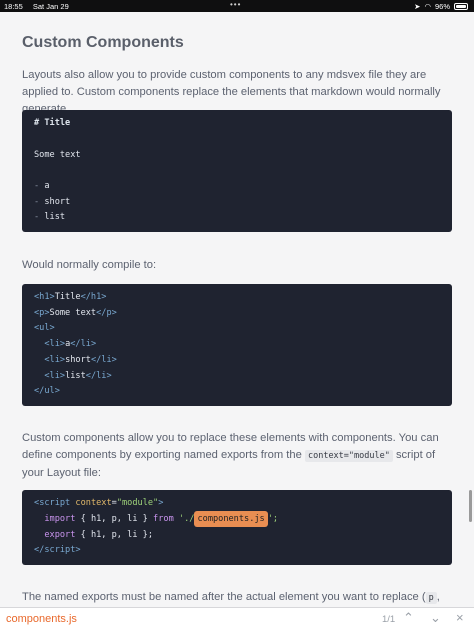  What do you see at coordinates (75, 313) in the screenshot?
I see `code-line: <p>Some text</p>` at bounding box center [75, 313].